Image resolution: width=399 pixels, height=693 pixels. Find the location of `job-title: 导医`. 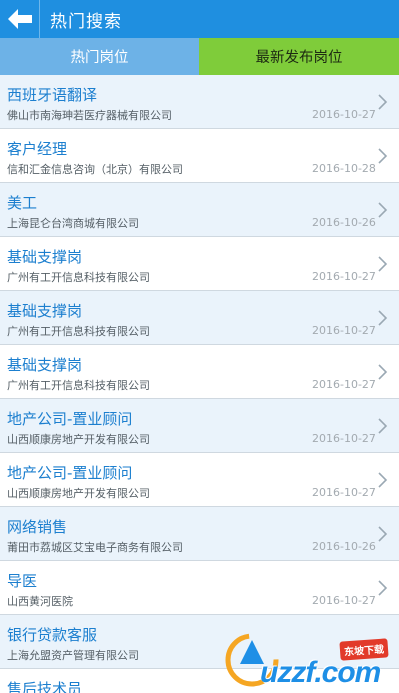

job-title: 导医 is located at coordinates (22, 581).